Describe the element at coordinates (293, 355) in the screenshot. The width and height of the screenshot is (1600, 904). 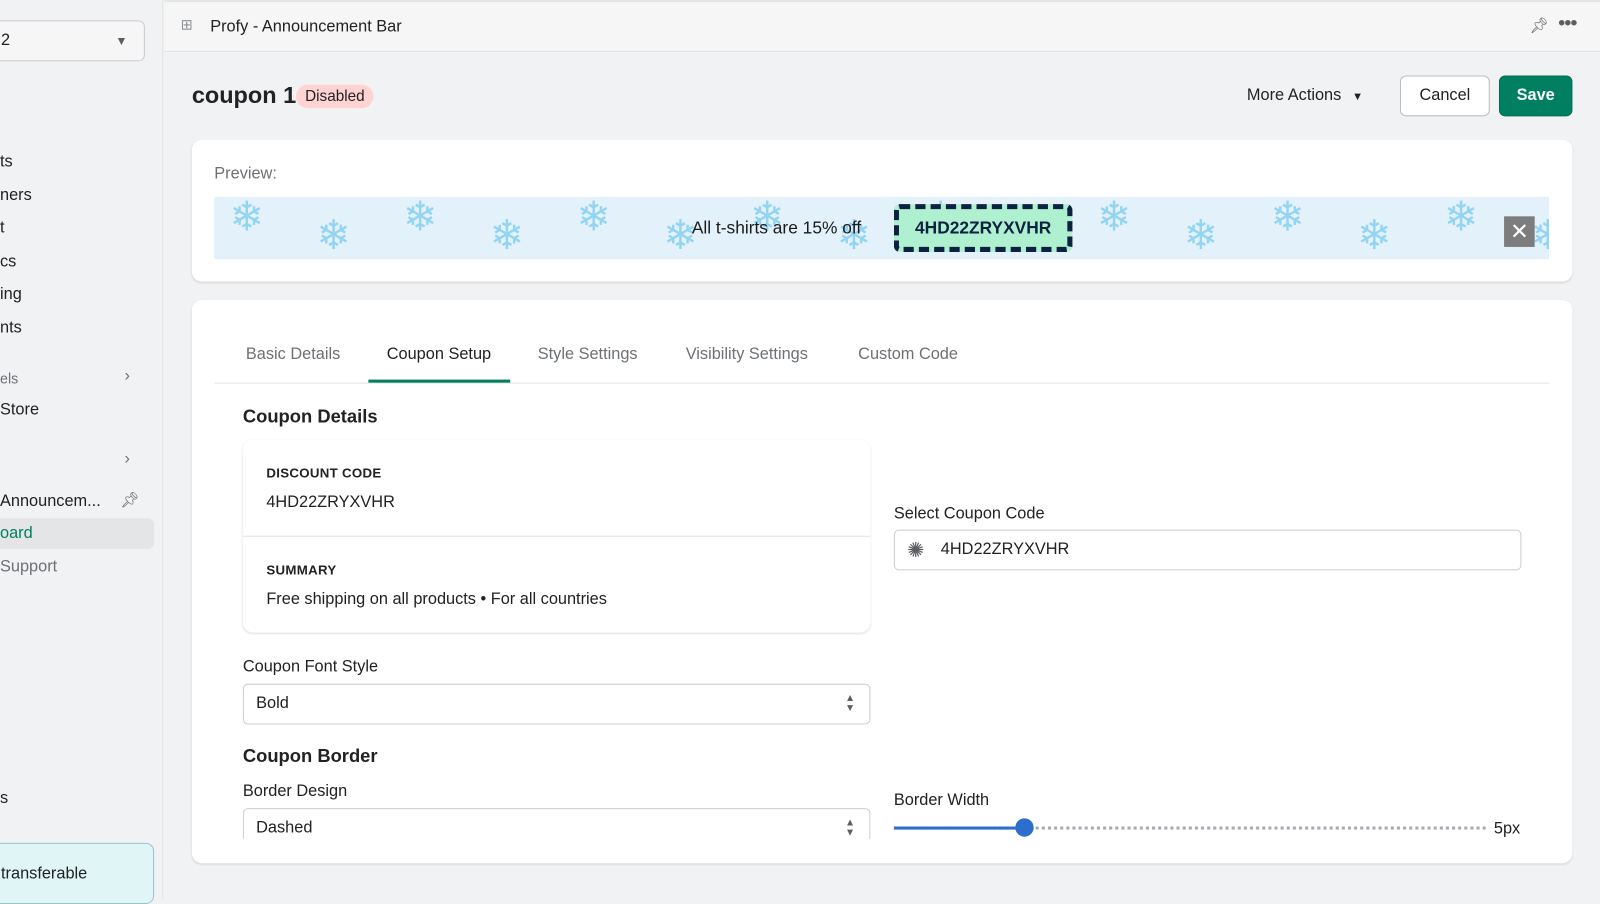
I see `tab-basic-details: Basic Details` at that location.